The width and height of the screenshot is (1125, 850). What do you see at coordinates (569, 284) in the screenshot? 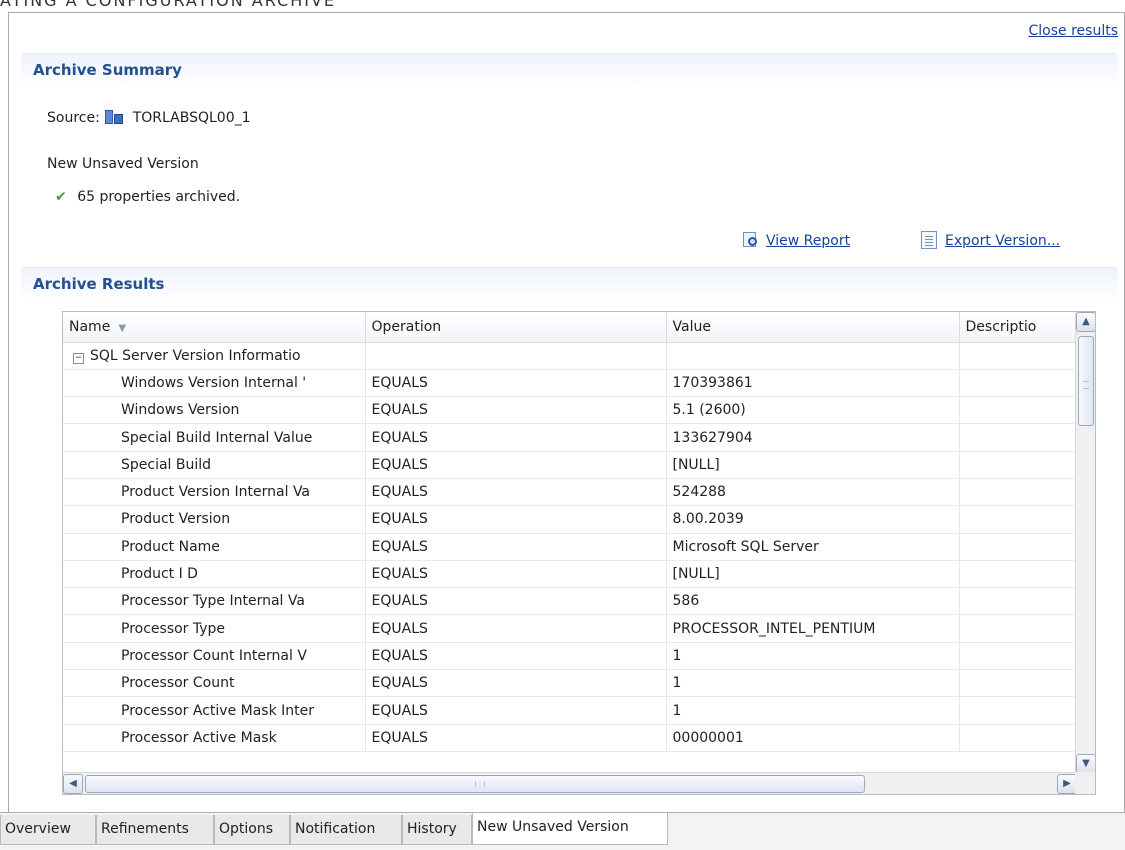
I see `archive-results-header: Archive Results` at bounding box center [569, 284].